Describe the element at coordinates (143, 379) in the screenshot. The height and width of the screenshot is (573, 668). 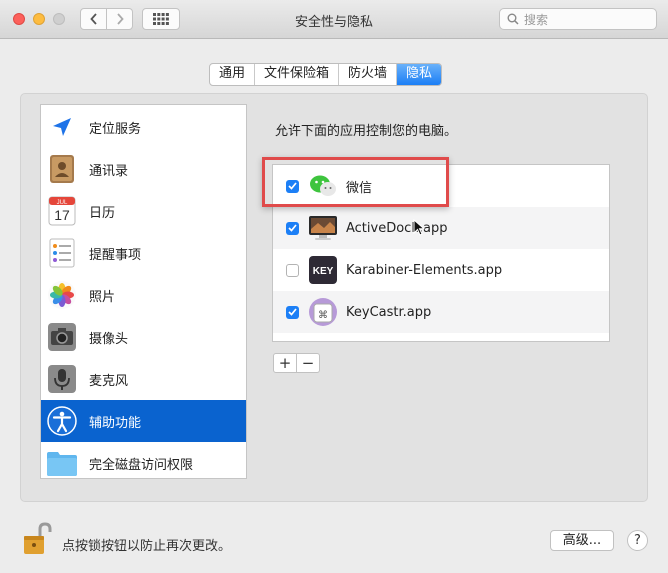
I see `sidebar-item-microphone: 麦克风` at that location.